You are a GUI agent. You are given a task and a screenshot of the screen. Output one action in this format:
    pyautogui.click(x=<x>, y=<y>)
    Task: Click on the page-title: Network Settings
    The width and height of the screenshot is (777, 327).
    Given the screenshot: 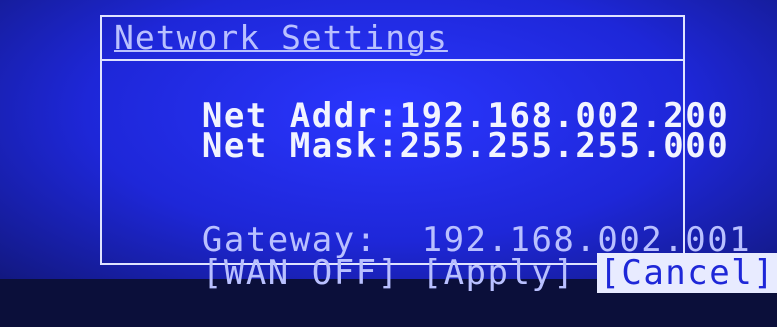 What is the action you would take?
    pyautogui.click(x=281, y=37)
    